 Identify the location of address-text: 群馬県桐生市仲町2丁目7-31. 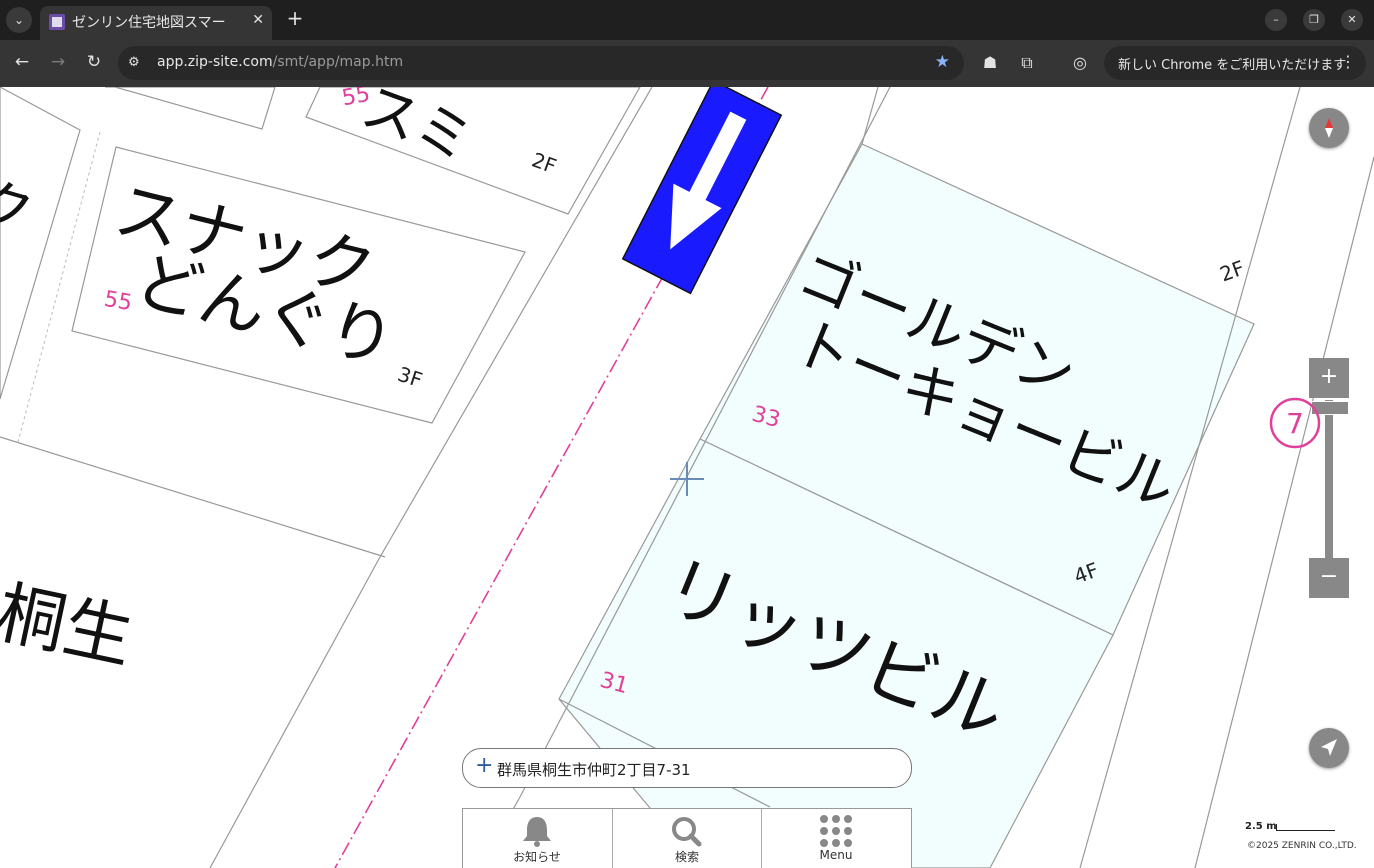
(594, 770).